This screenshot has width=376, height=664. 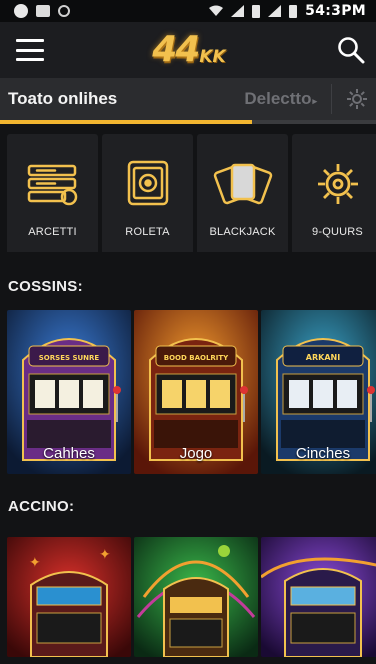 I want to click on divider, so click(x=331, y=99).